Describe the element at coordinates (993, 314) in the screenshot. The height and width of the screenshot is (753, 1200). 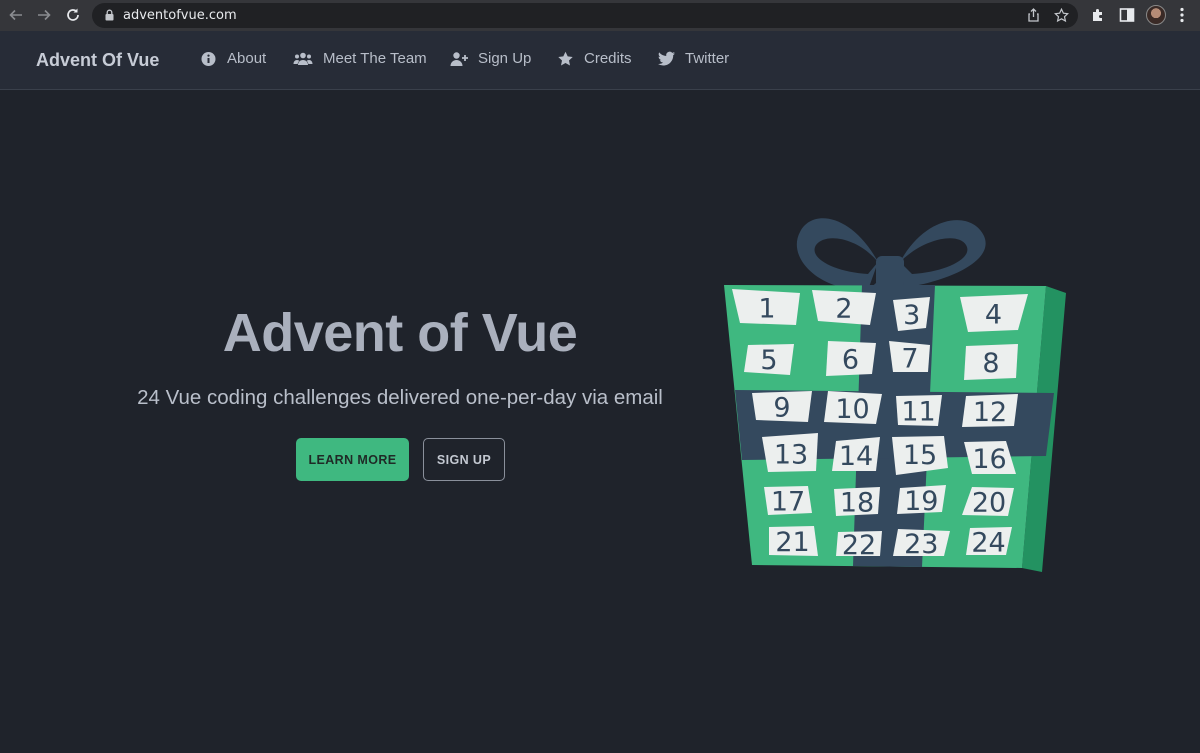
I see `calendar-day-number: 4` at that location.